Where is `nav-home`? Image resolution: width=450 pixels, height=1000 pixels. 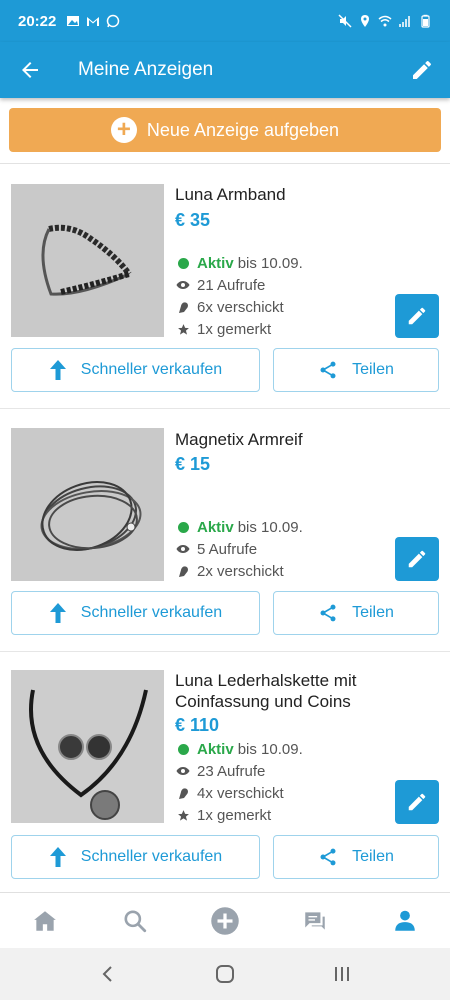 nav-home is located at coordinates (45, 920).